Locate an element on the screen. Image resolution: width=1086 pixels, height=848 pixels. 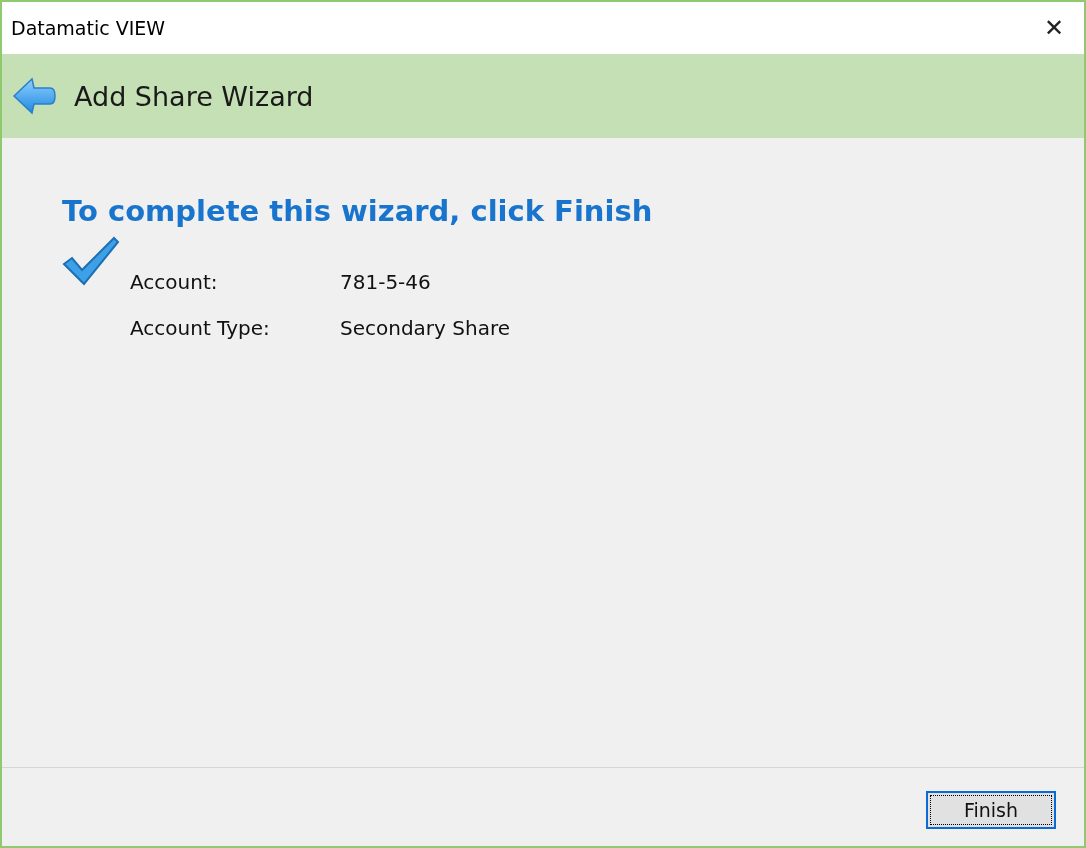
wizard-title: Add Share Wizard is located at coordinates (194, 96).